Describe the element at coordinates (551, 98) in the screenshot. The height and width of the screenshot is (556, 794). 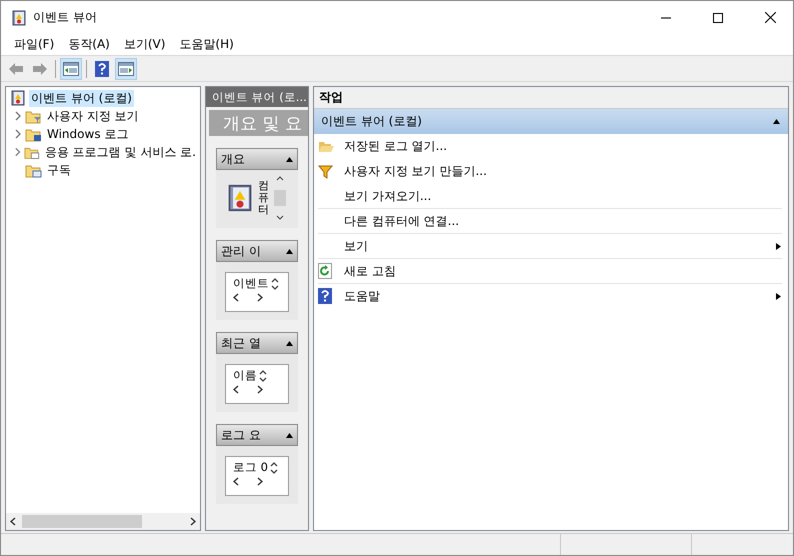
I see `actions-header: 작업` at that location.